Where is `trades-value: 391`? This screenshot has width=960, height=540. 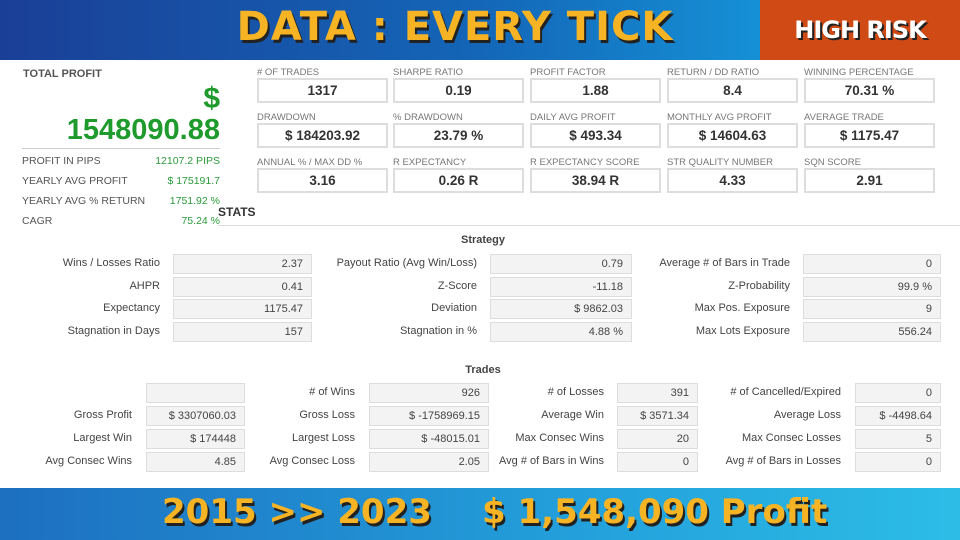 trades-value: 391 is located at coordinates (657, 393).